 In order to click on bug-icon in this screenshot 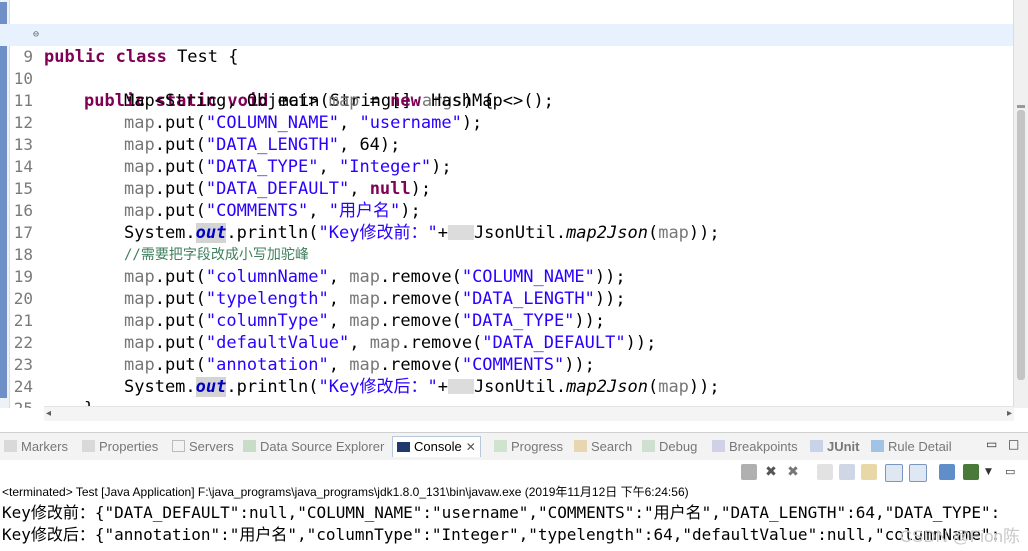, I will do `click(648, 446)`.